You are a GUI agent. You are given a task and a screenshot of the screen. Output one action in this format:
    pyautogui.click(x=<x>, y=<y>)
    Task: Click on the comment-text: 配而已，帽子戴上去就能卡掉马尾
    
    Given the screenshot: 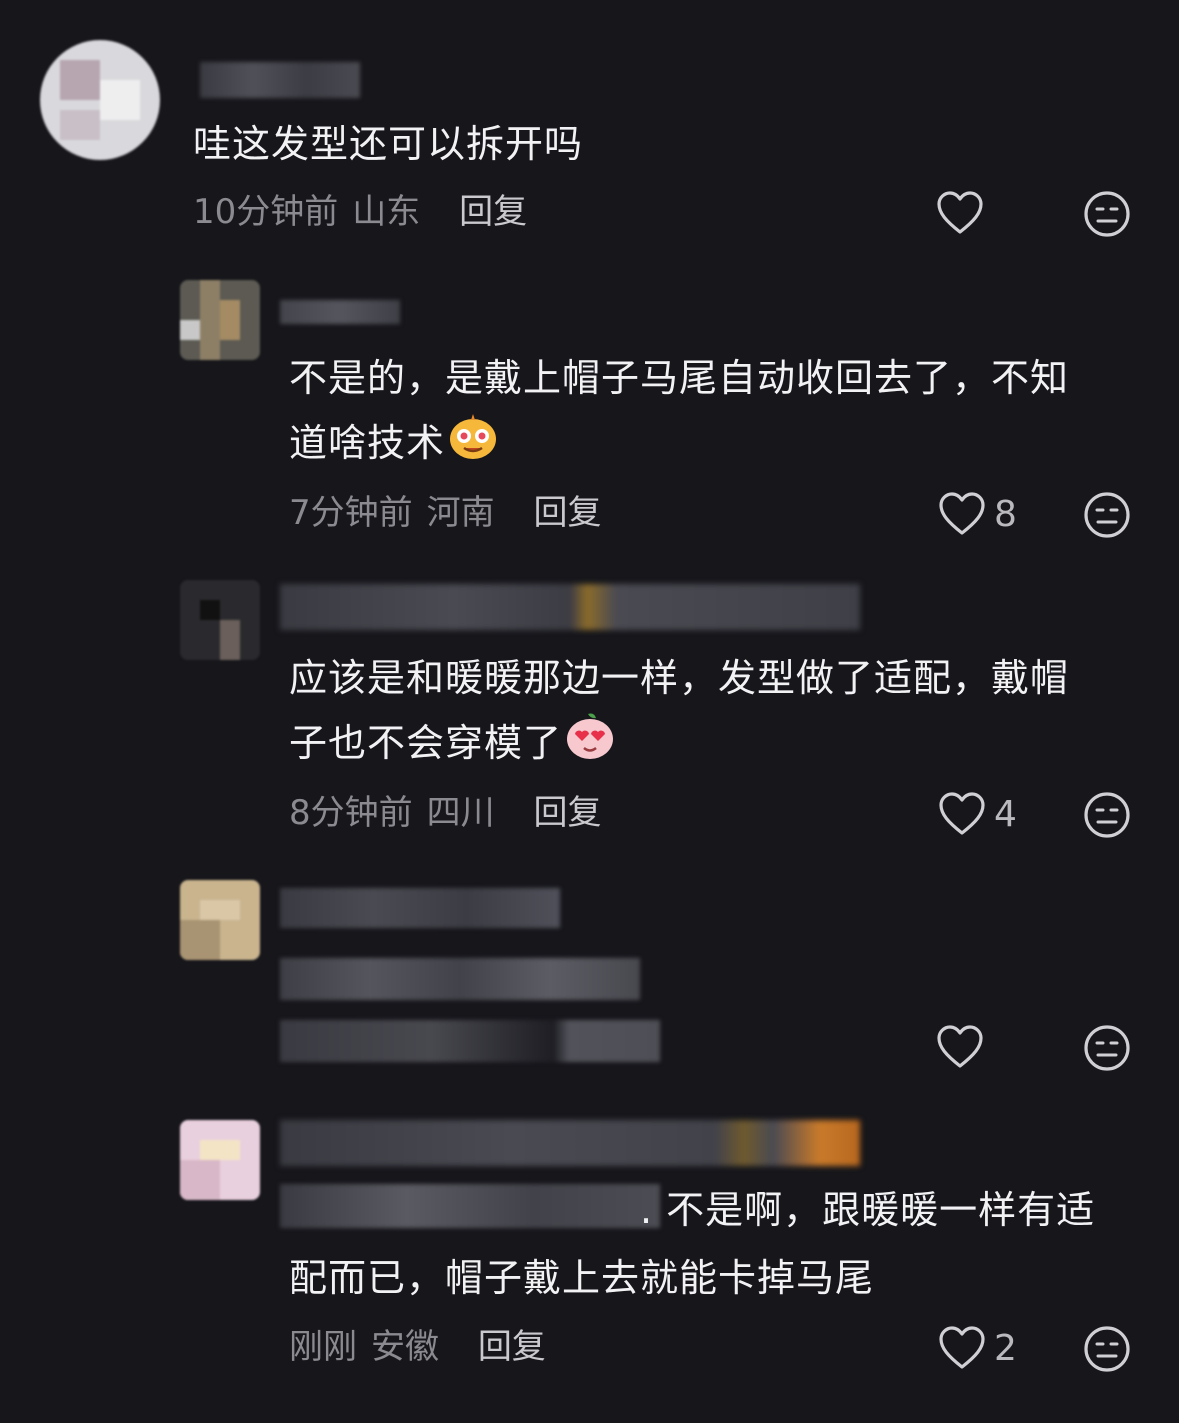 What is the action you would take?
    pyautogui.click(x=714, y=1278)
    